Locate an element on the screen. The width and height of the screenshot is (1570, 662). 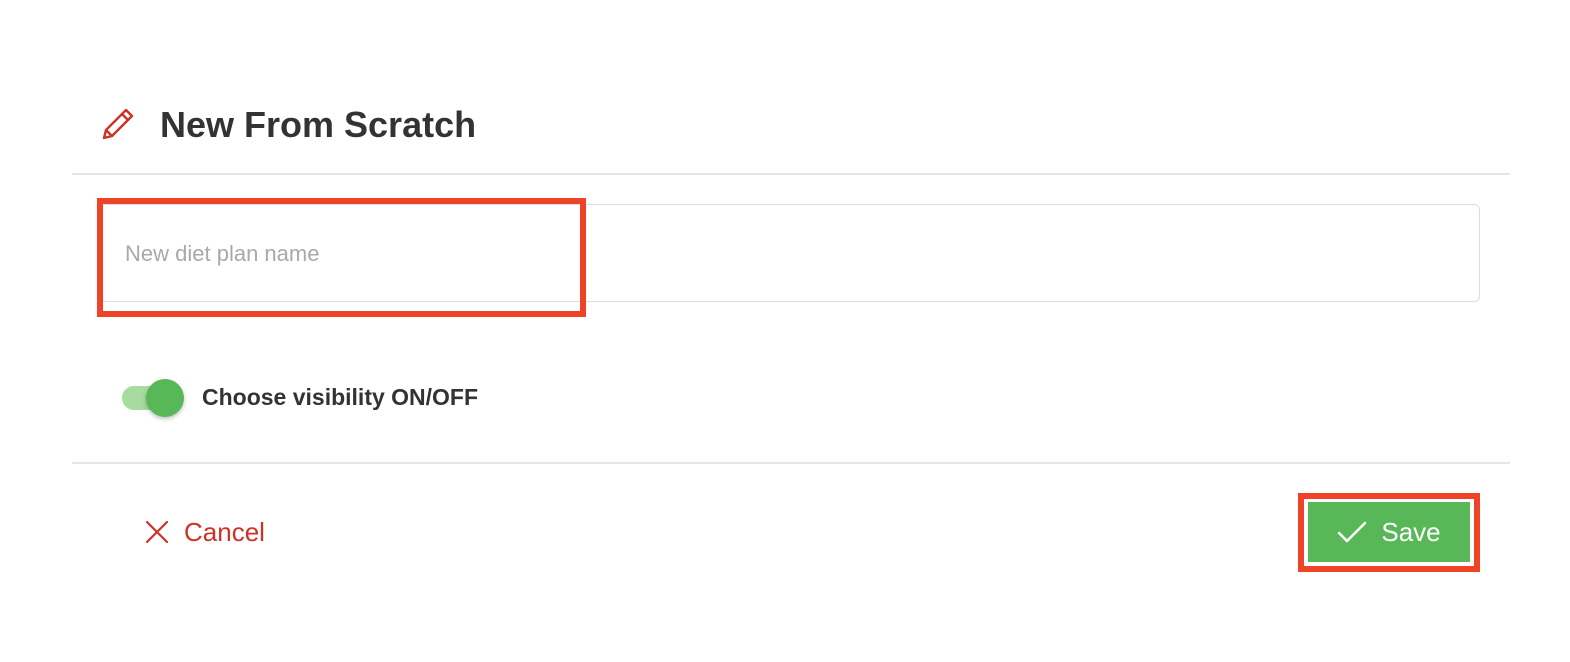
dialog-title: New From Scratch is located at coordinates (318, 124).